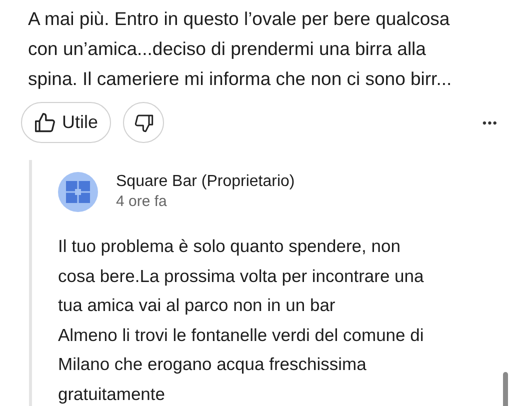  What do you see at coordinates (142, 202) in the screenshot?
I see `reply-time: 4 ore fa` at bounding box center [142, 202].